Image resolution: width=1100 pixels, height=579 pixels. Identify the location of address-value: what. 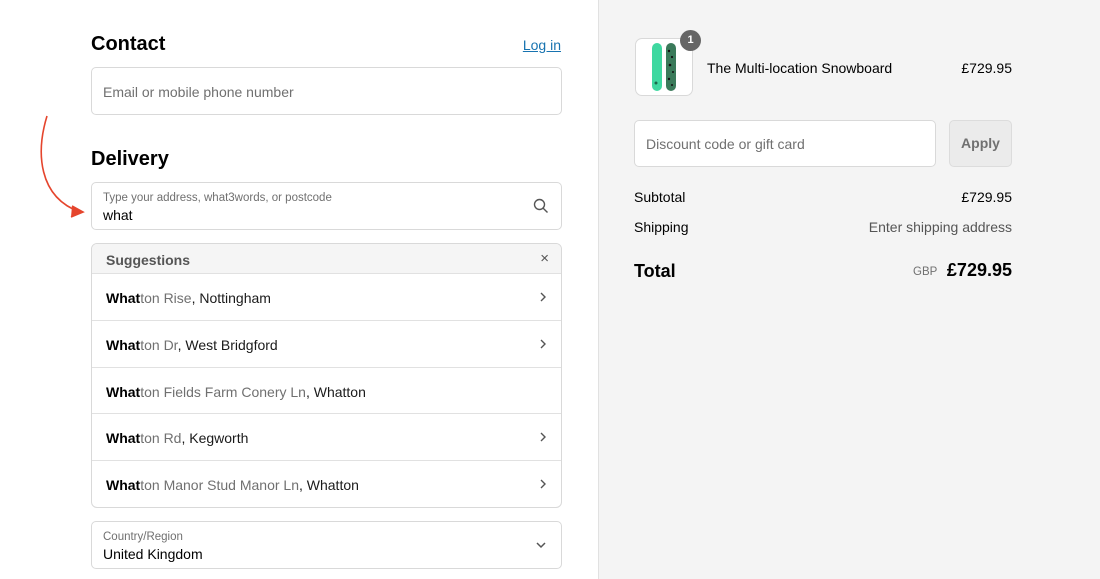
(118, 215).